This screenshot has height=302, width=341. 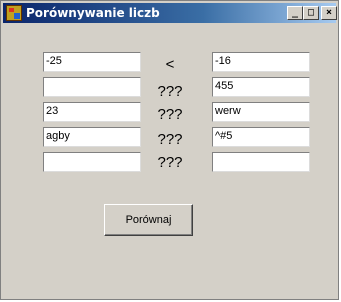 What do you see at coordinates (261, 112) in the screenshot?
I see `right-number-input-3: werw` at bounding box center [261, 112].